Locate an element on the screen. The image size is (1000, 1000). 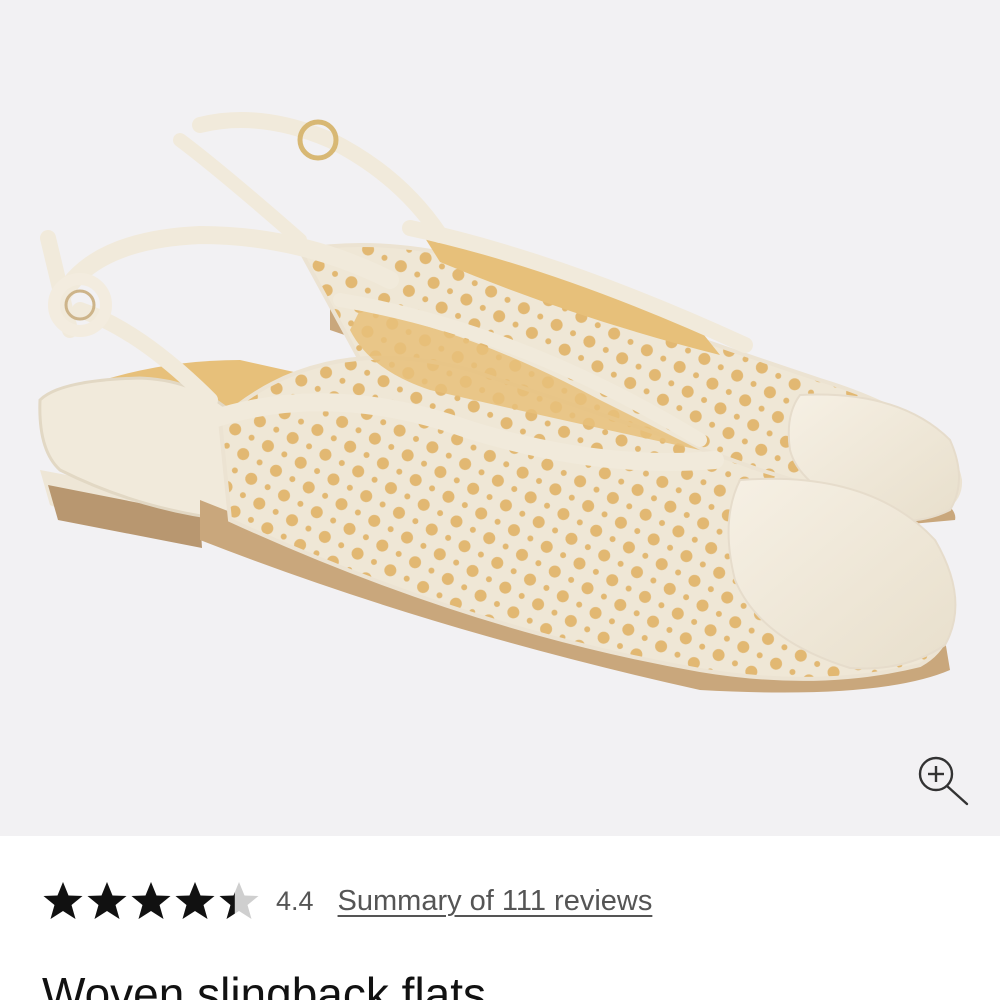
zoom-button is located at coordinates (942, 782).